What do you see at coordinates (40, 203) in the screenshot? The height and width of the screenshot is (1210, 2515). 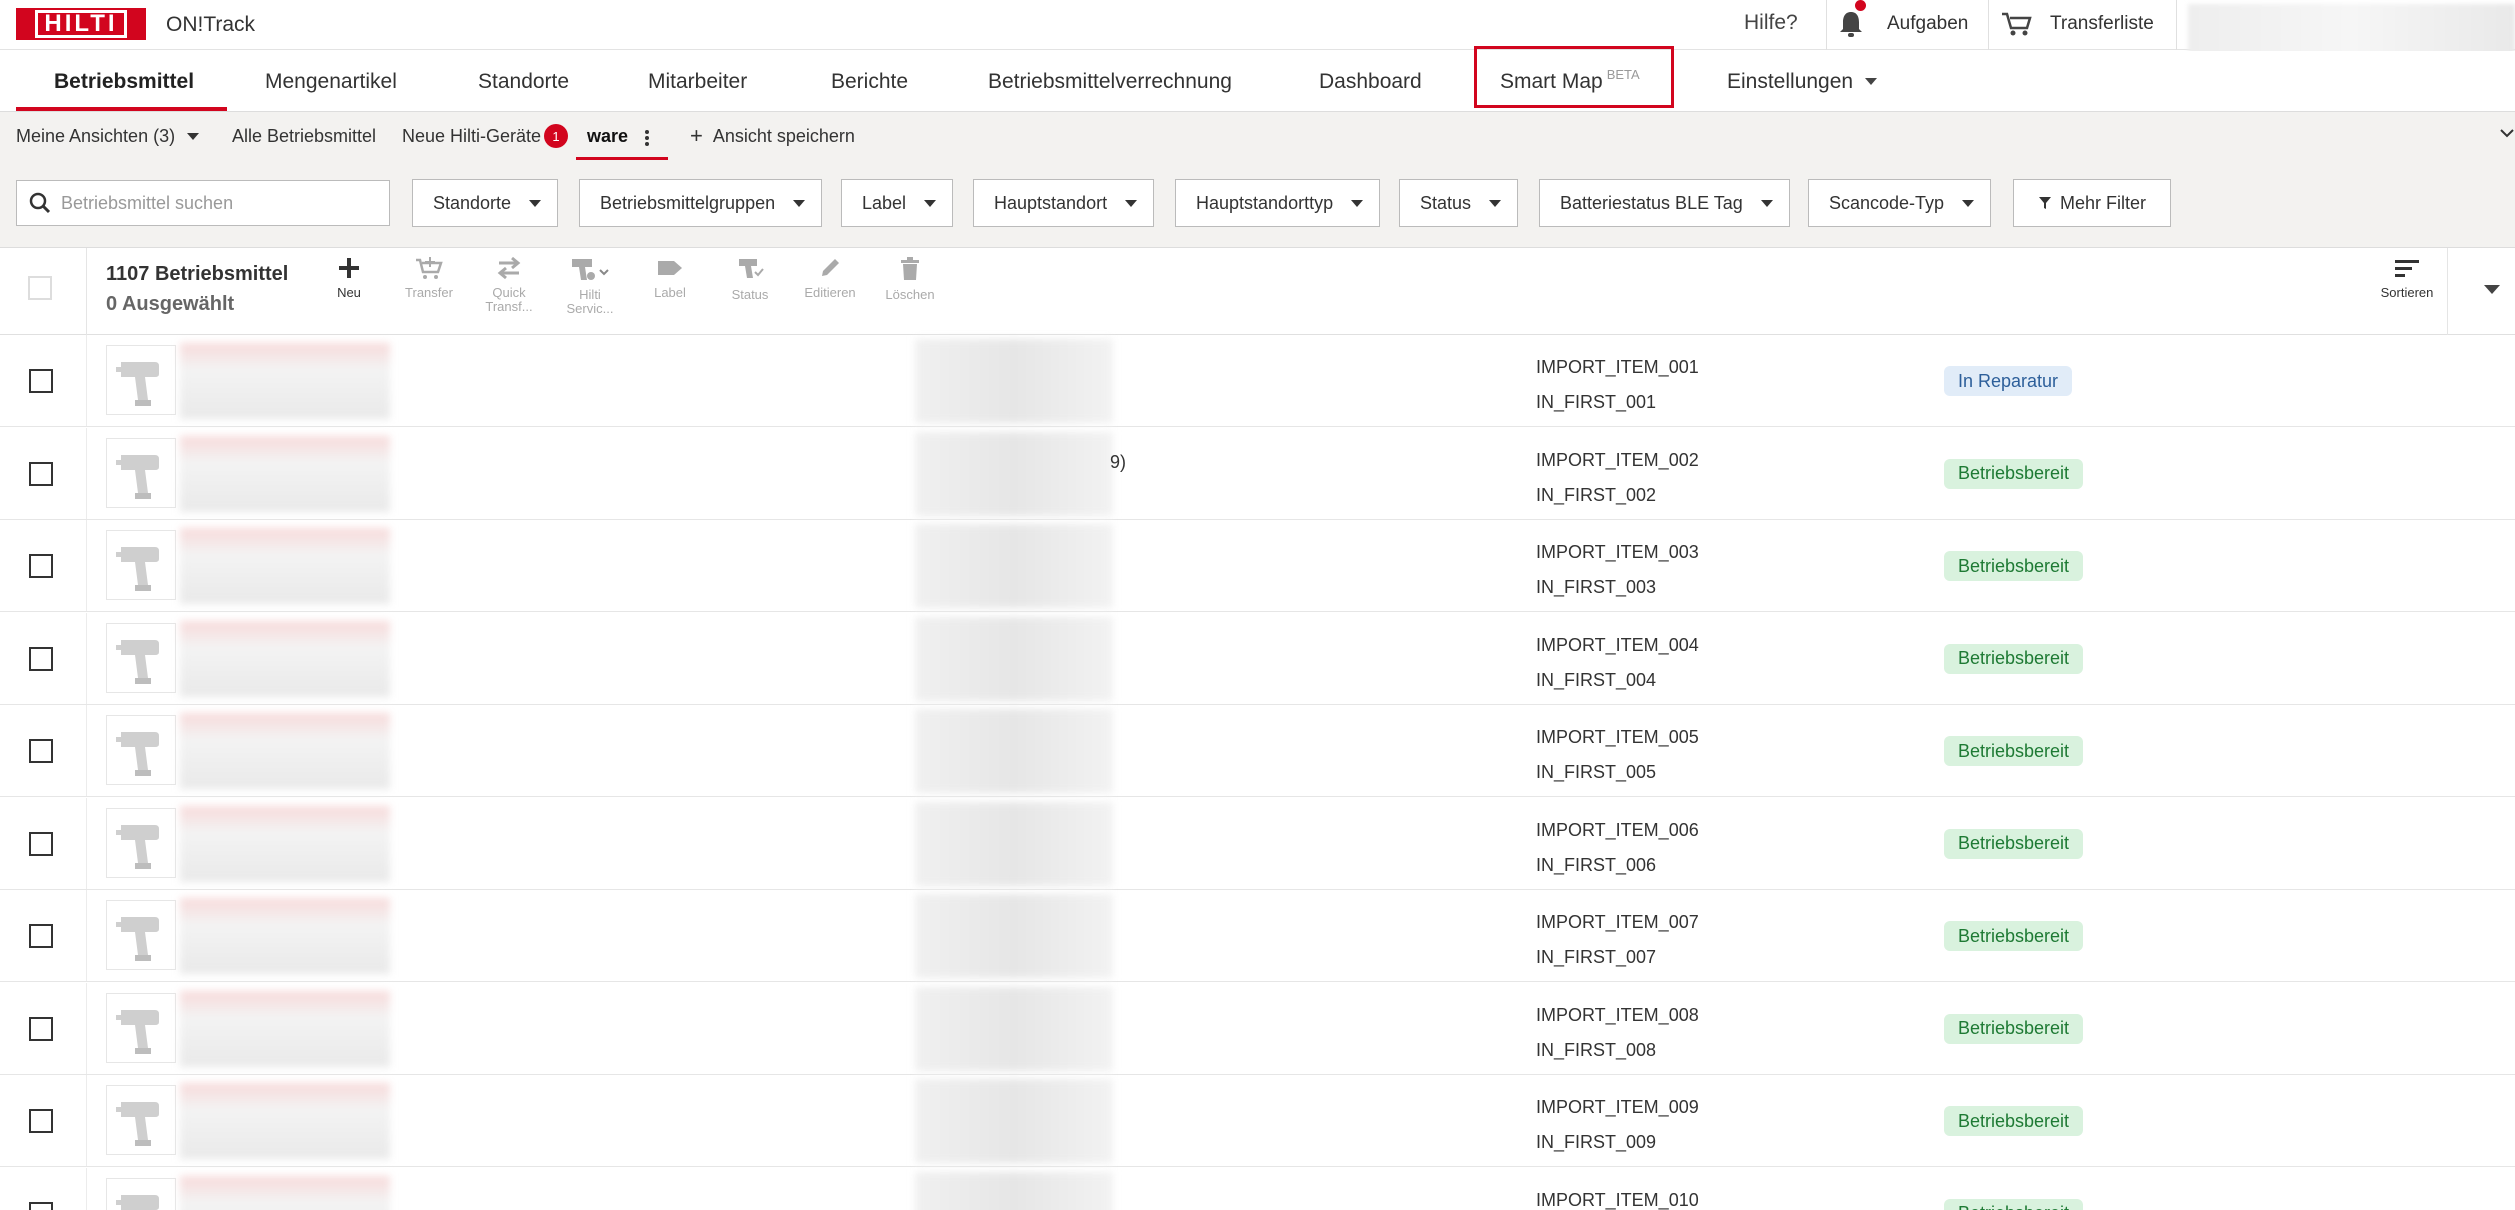 I see `search-icon` at bounding box center [40, 203].